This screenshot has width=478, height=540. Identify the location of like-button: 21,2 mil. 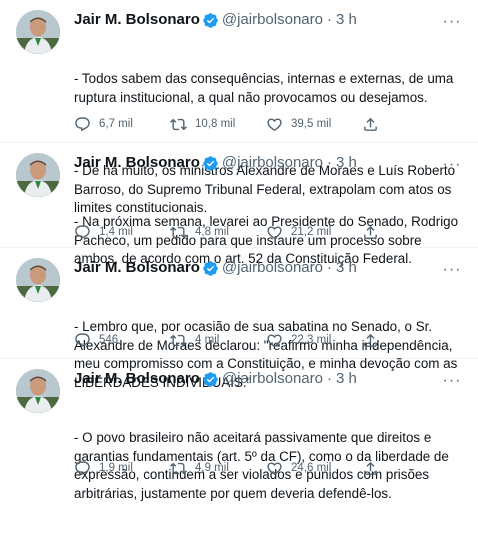
(314, 232).